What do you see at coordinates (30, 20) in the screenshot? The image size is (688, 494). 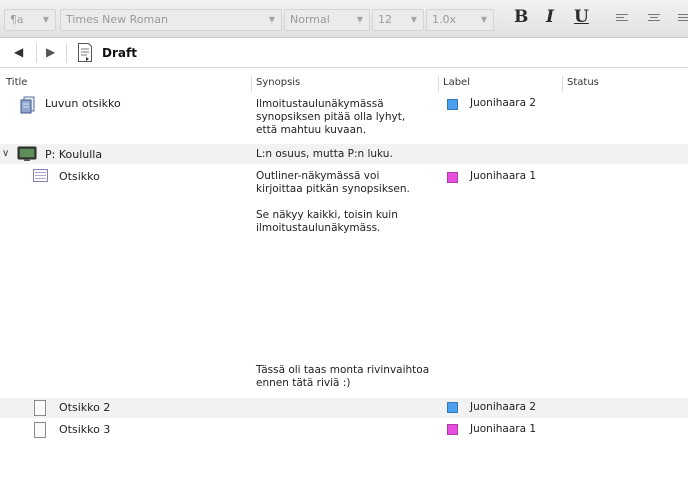 I see `paragraph-style-menu: ¶a ▼` at bounding box center [30, 20].